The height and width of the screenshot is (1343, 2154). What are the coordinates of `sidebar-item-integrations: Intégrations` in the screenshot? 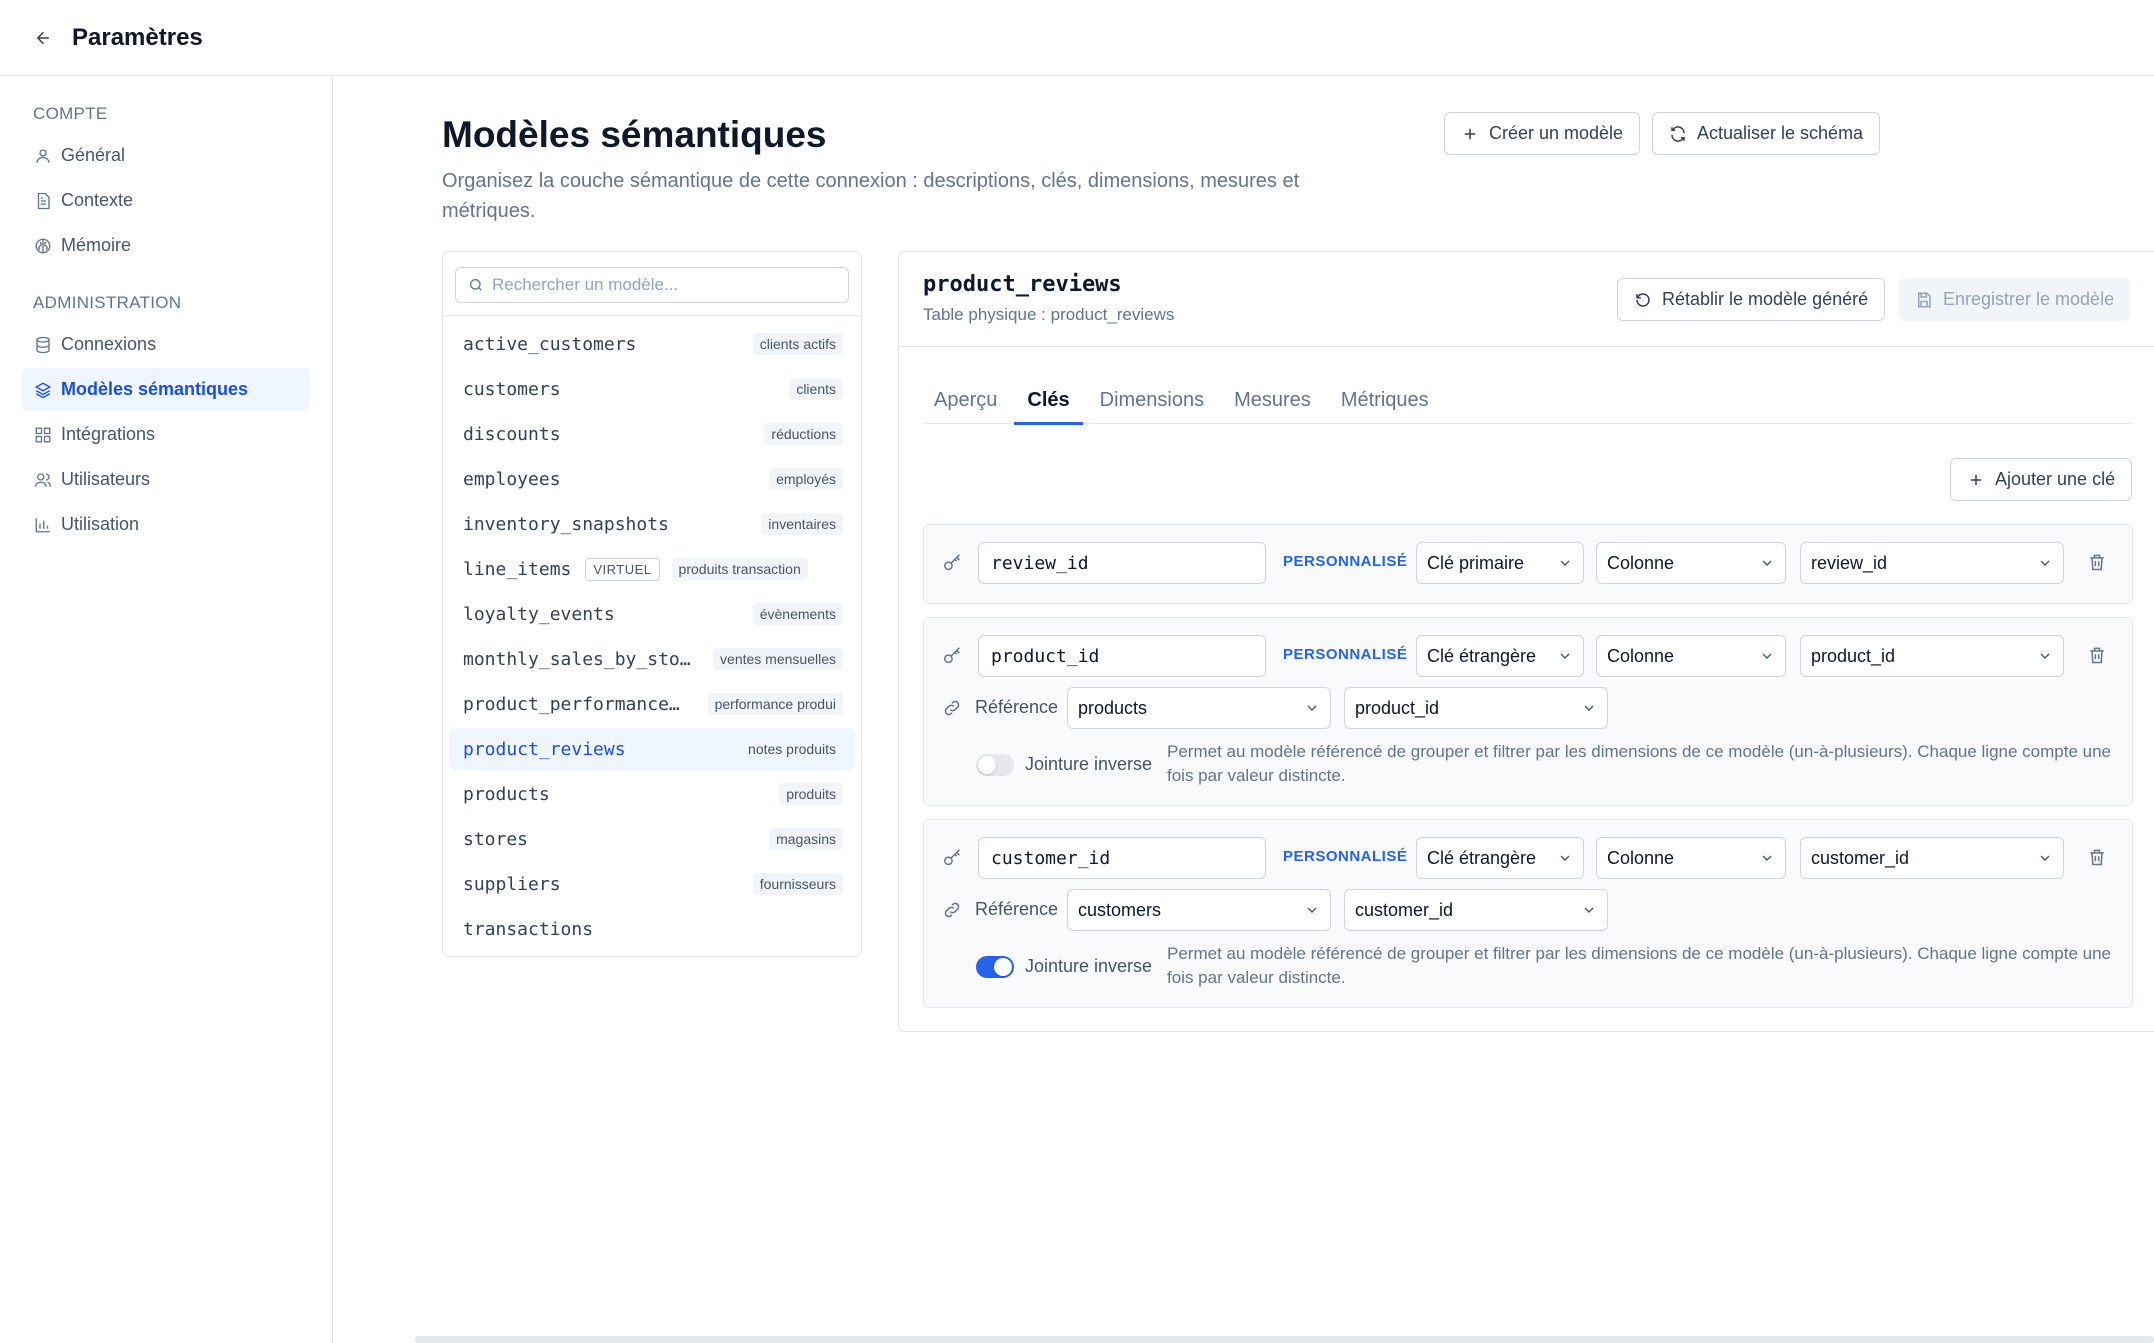 It's located at (166, 434).